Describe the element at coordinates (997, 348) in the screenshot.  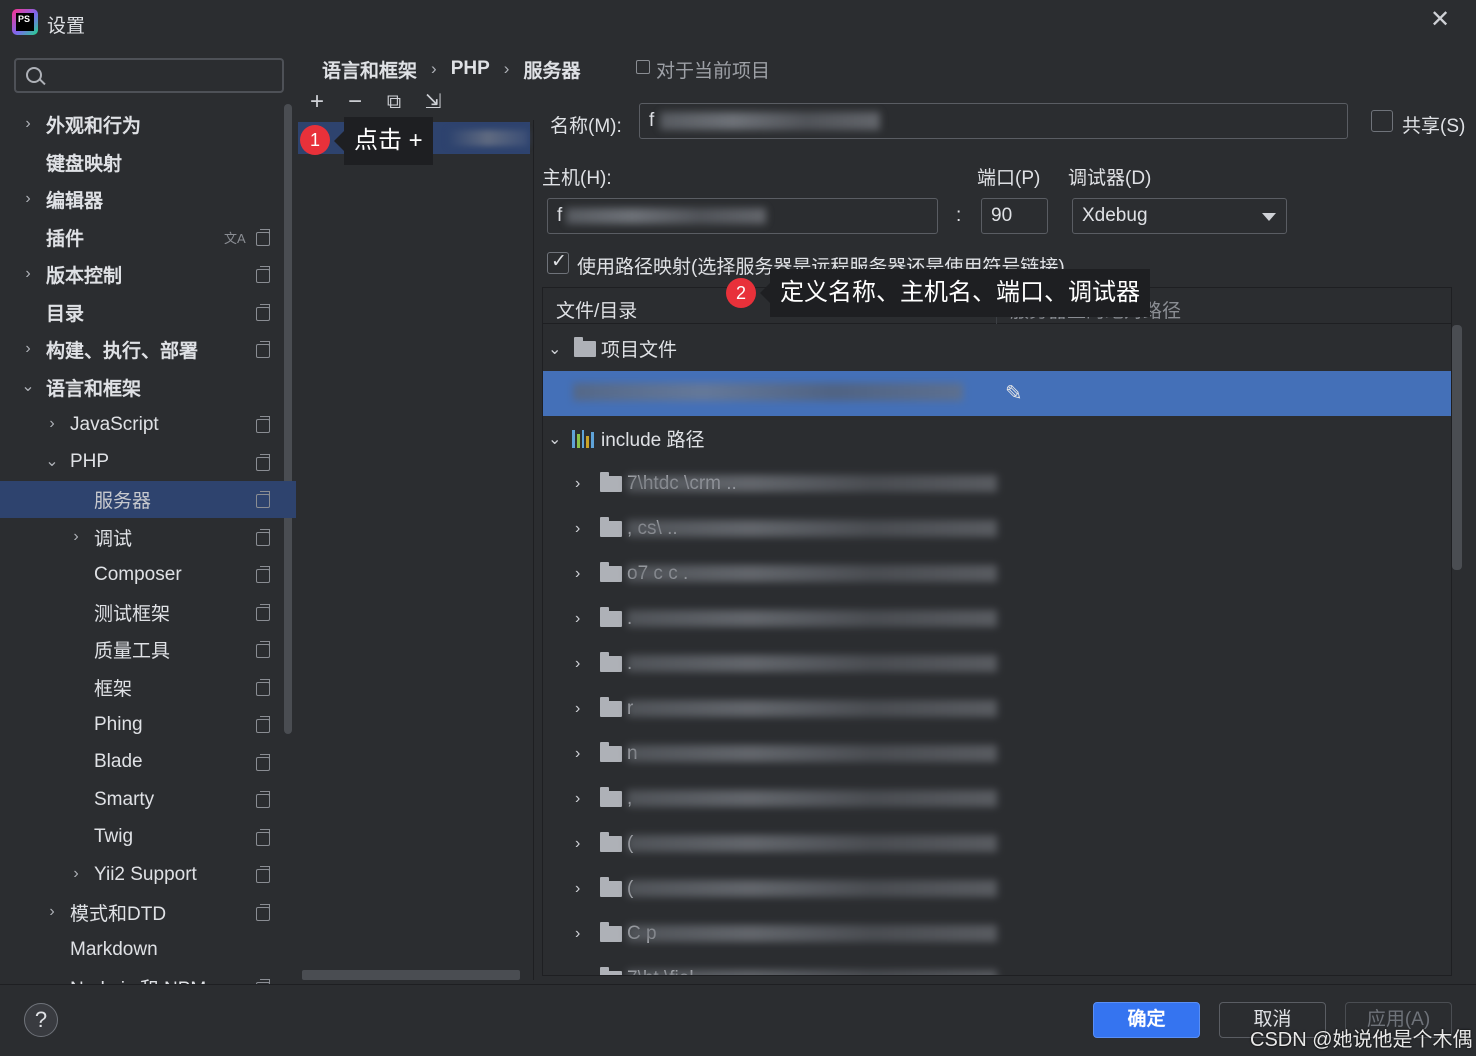
I see `tree-row-project-files: ⌄ 项目文件` at that location.